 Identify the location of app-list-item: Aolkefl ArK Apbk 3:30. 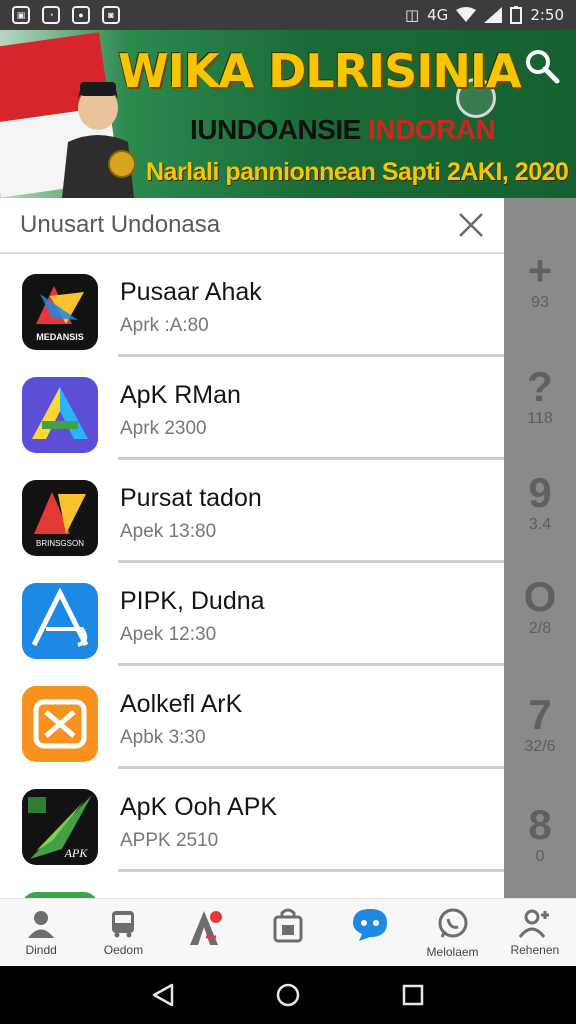
(252, 717).